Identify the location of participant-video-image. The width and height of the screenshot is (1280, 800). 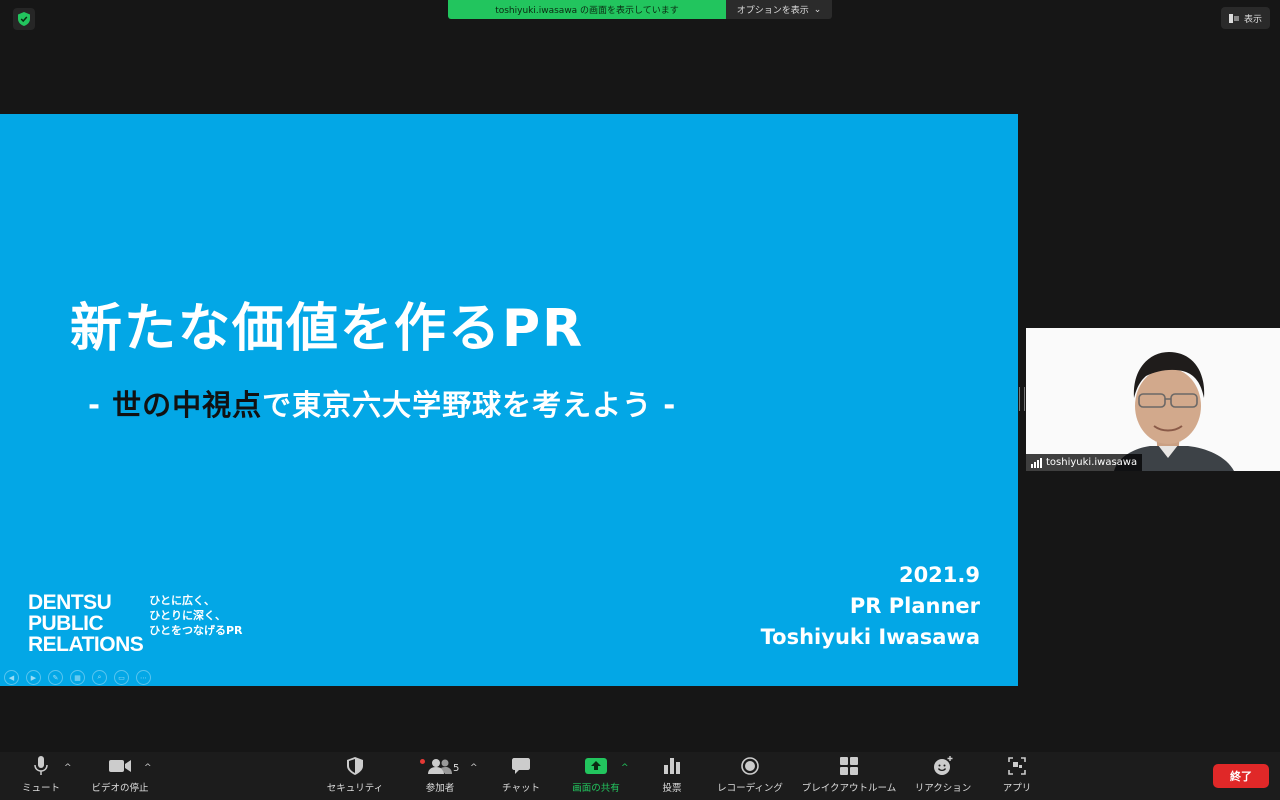
(1153, 399).